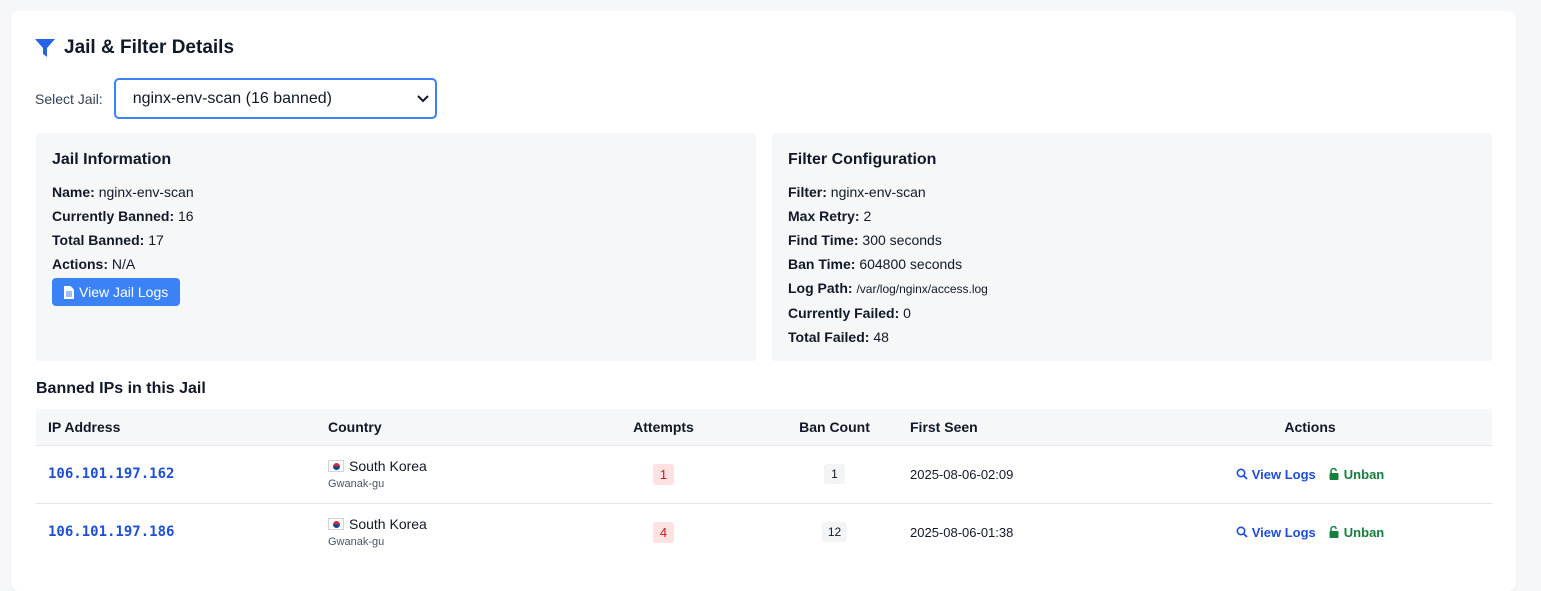 Image resolution: width=1541 pixels, height=591 pixels. I want to click on jail-name-label: Name:, so click(73, 192).